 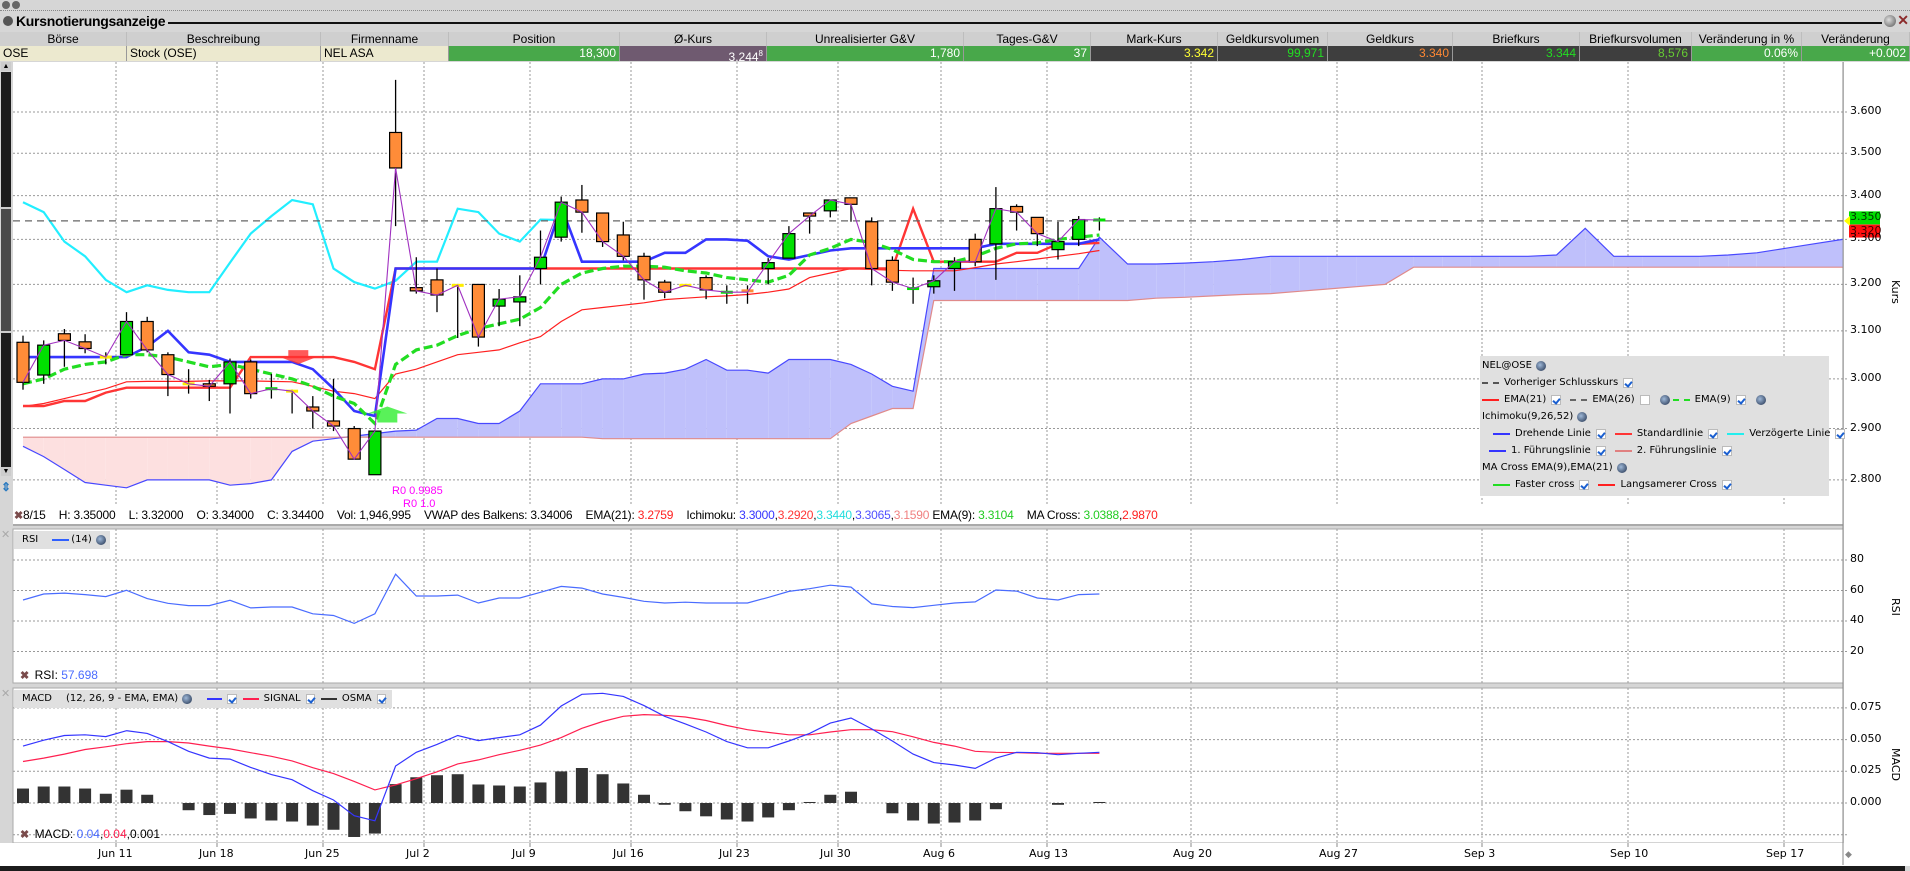 What do you see at coordinates (356, 698) in the screenshot?
I see `macd-legend-osma: OSMA` at bounding box center [356, 698].